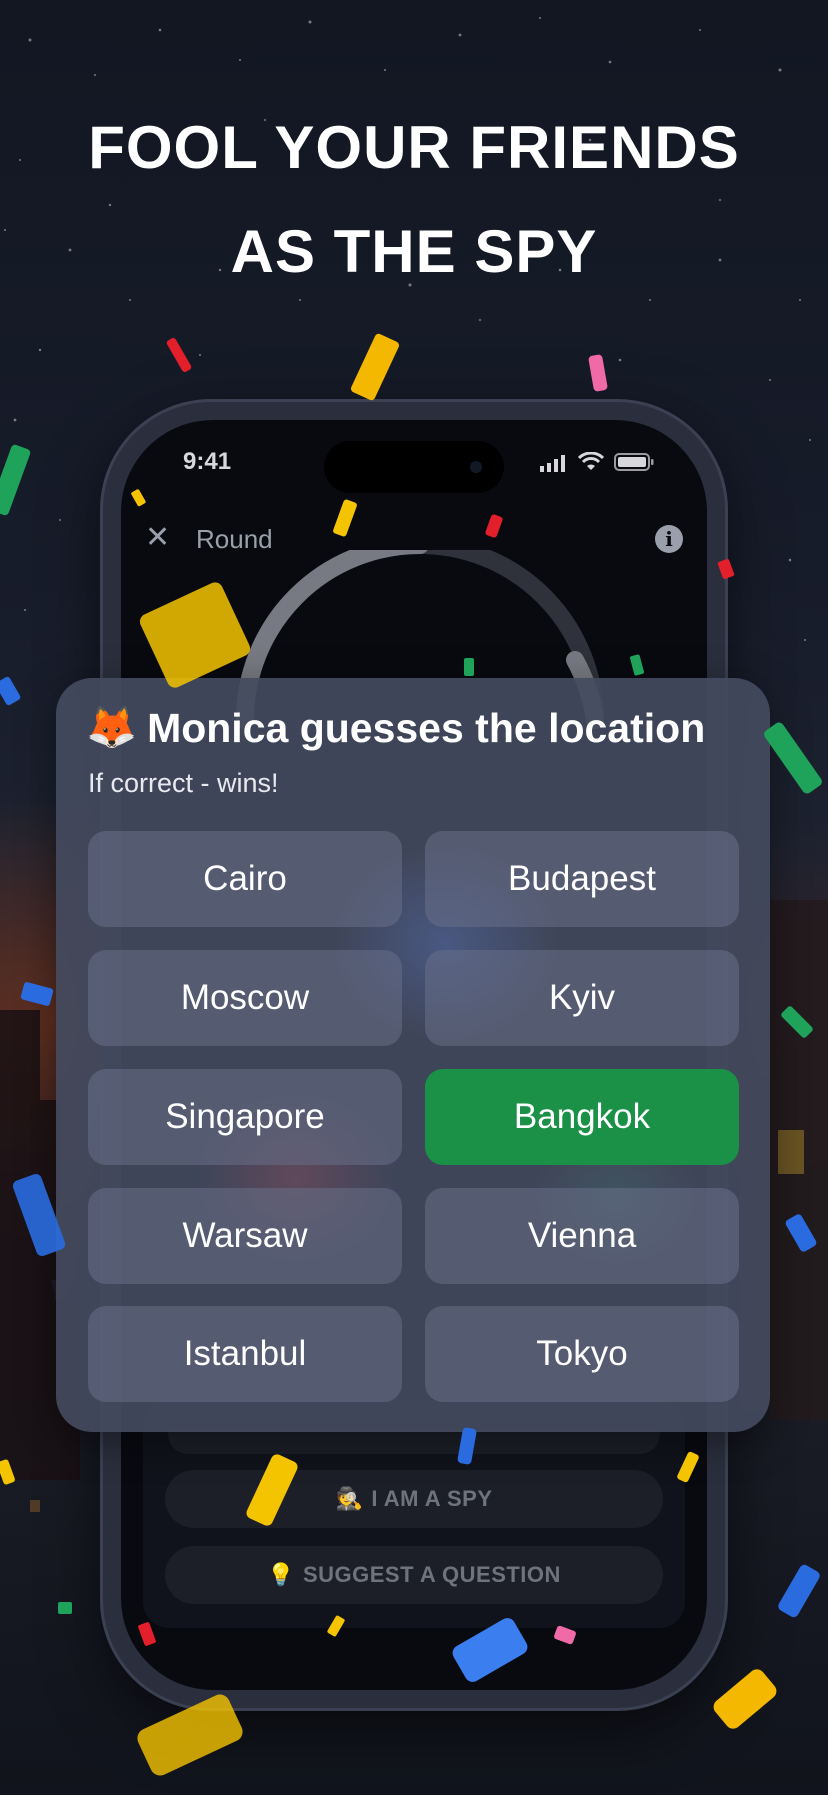 The image size is (828, 1795). Describe the element at coordinates (245, 998) in the screenshot. I see `location-option-moscow: Moscow` at that location.